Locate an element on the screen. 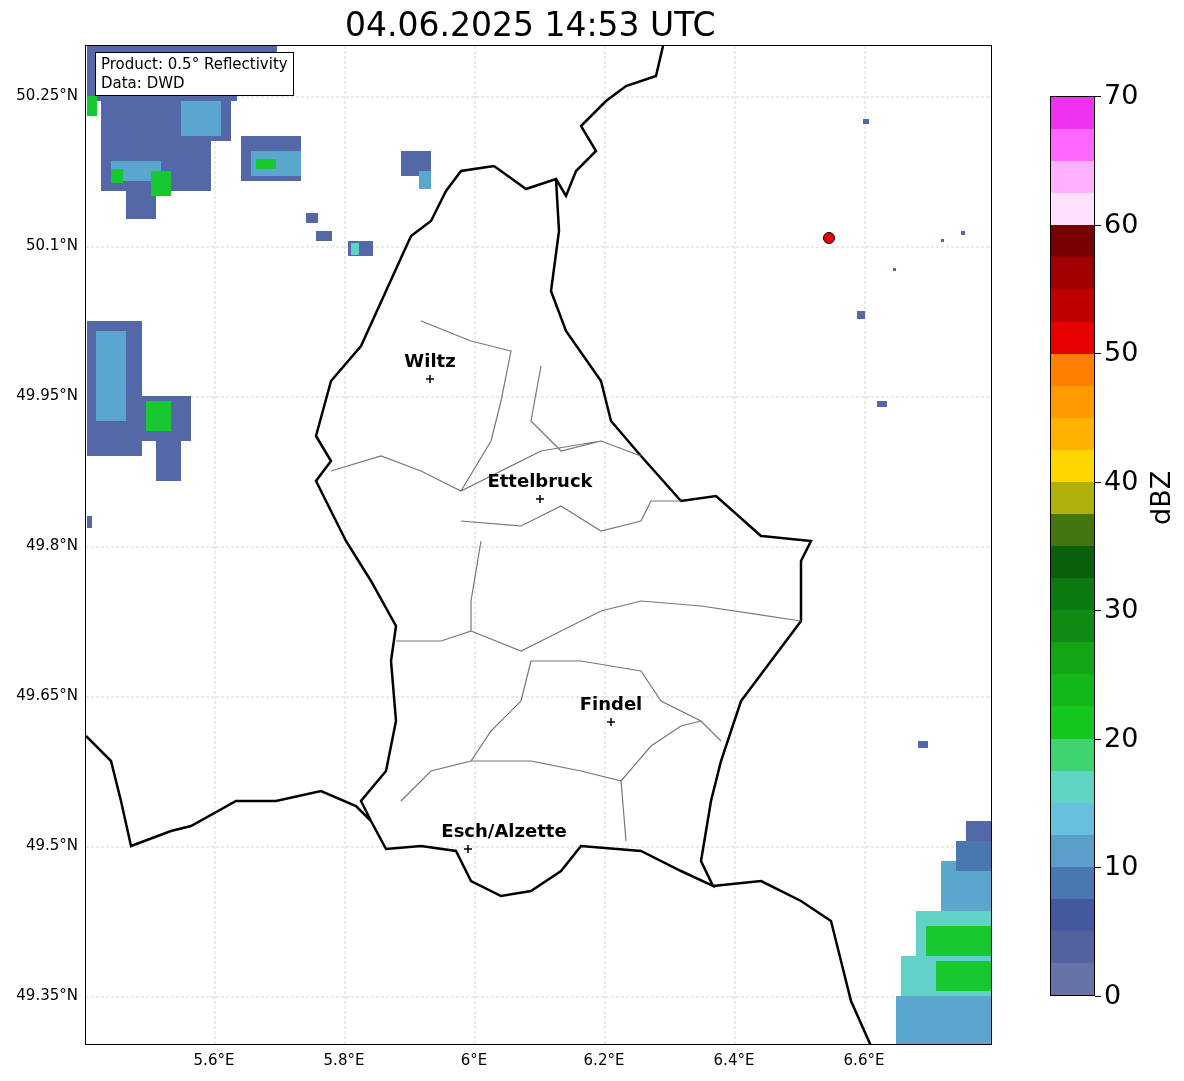  info-text: Product: 0.5° Reflectivity is located at coordinates (194, 64).